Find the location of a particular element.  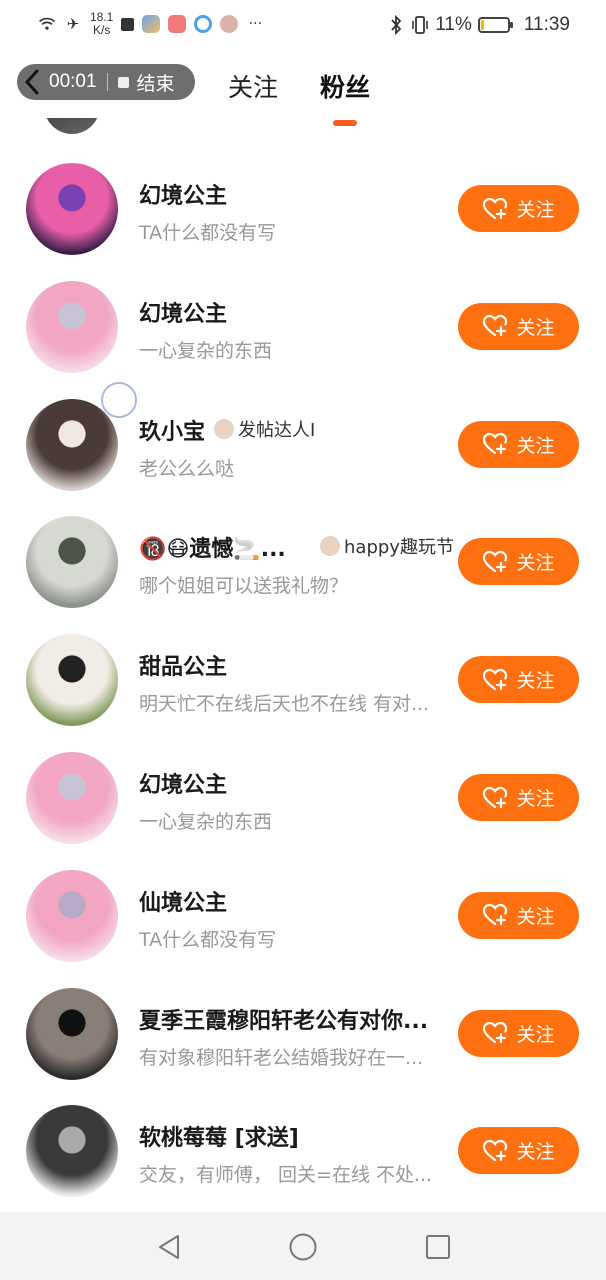

notification-icon is located at coordinates (128, 24).